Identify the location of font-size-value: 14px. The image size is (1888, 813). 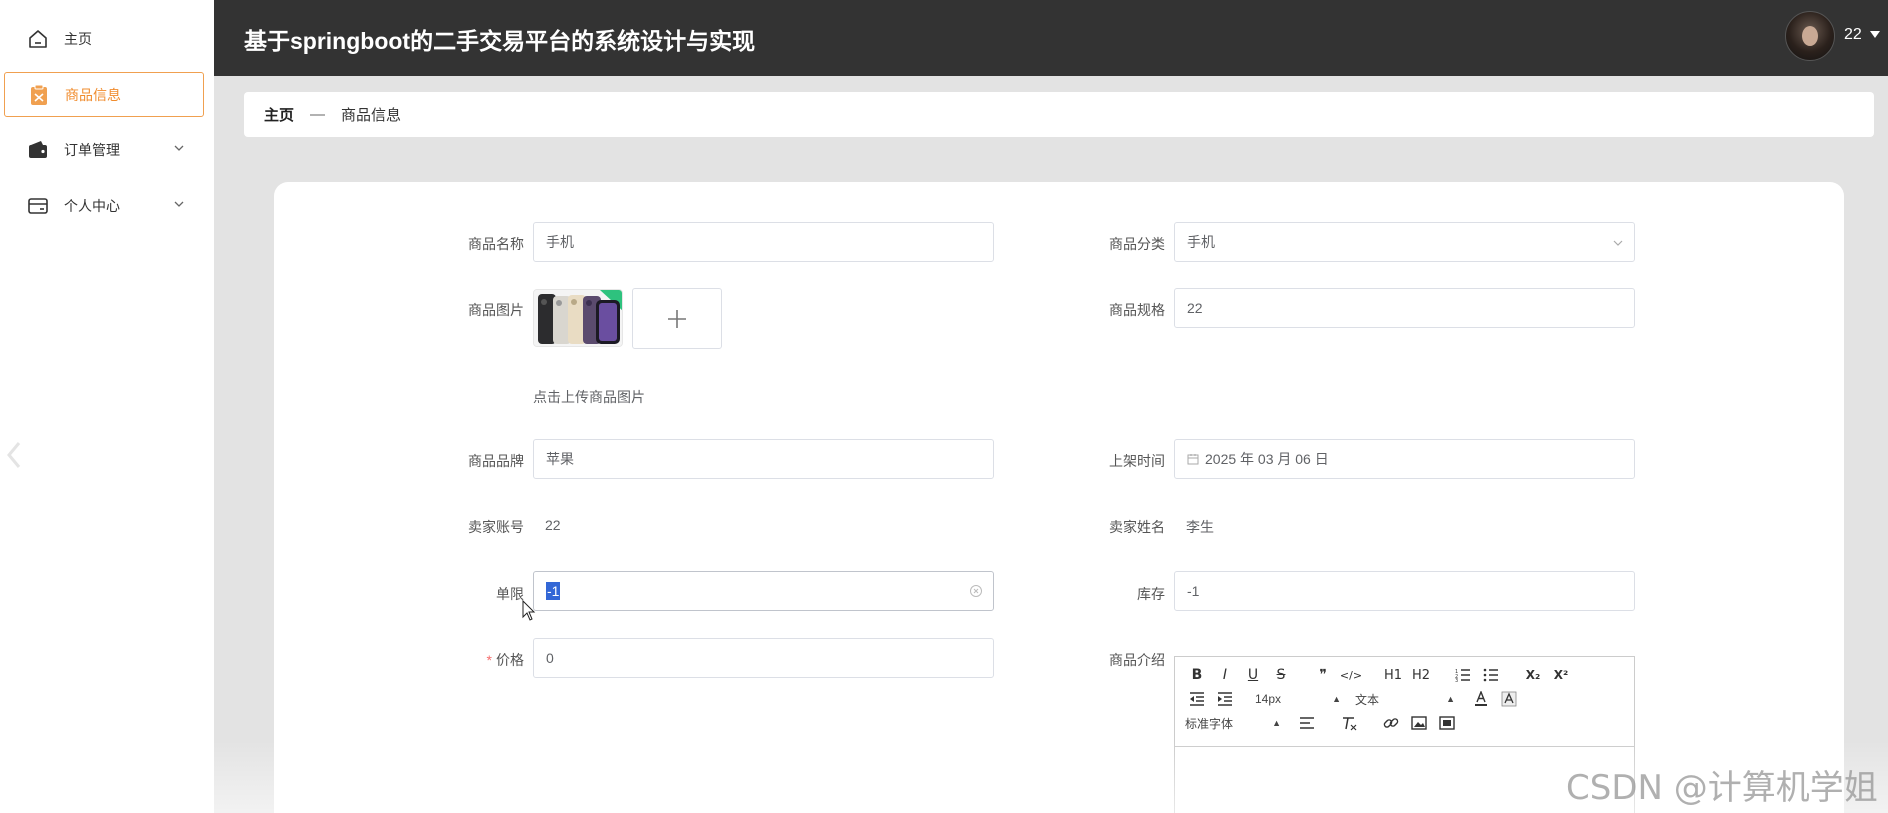
(1268, 699).